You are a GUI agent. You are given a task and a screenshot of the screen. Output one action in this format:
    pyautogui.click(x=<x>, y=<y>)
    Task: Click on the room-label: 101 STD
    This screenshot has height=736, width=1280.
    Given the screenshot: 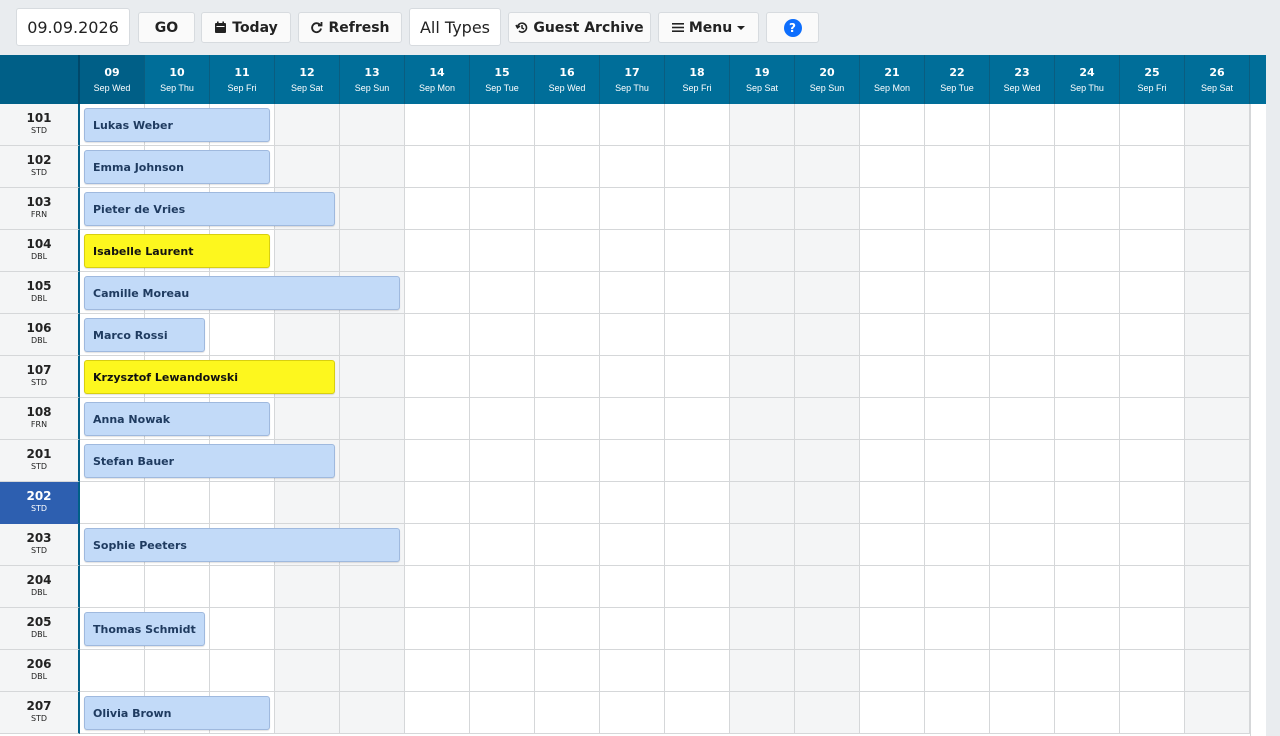 What is the action you would take?
    pyautogui.click(x=40, y=125)
    